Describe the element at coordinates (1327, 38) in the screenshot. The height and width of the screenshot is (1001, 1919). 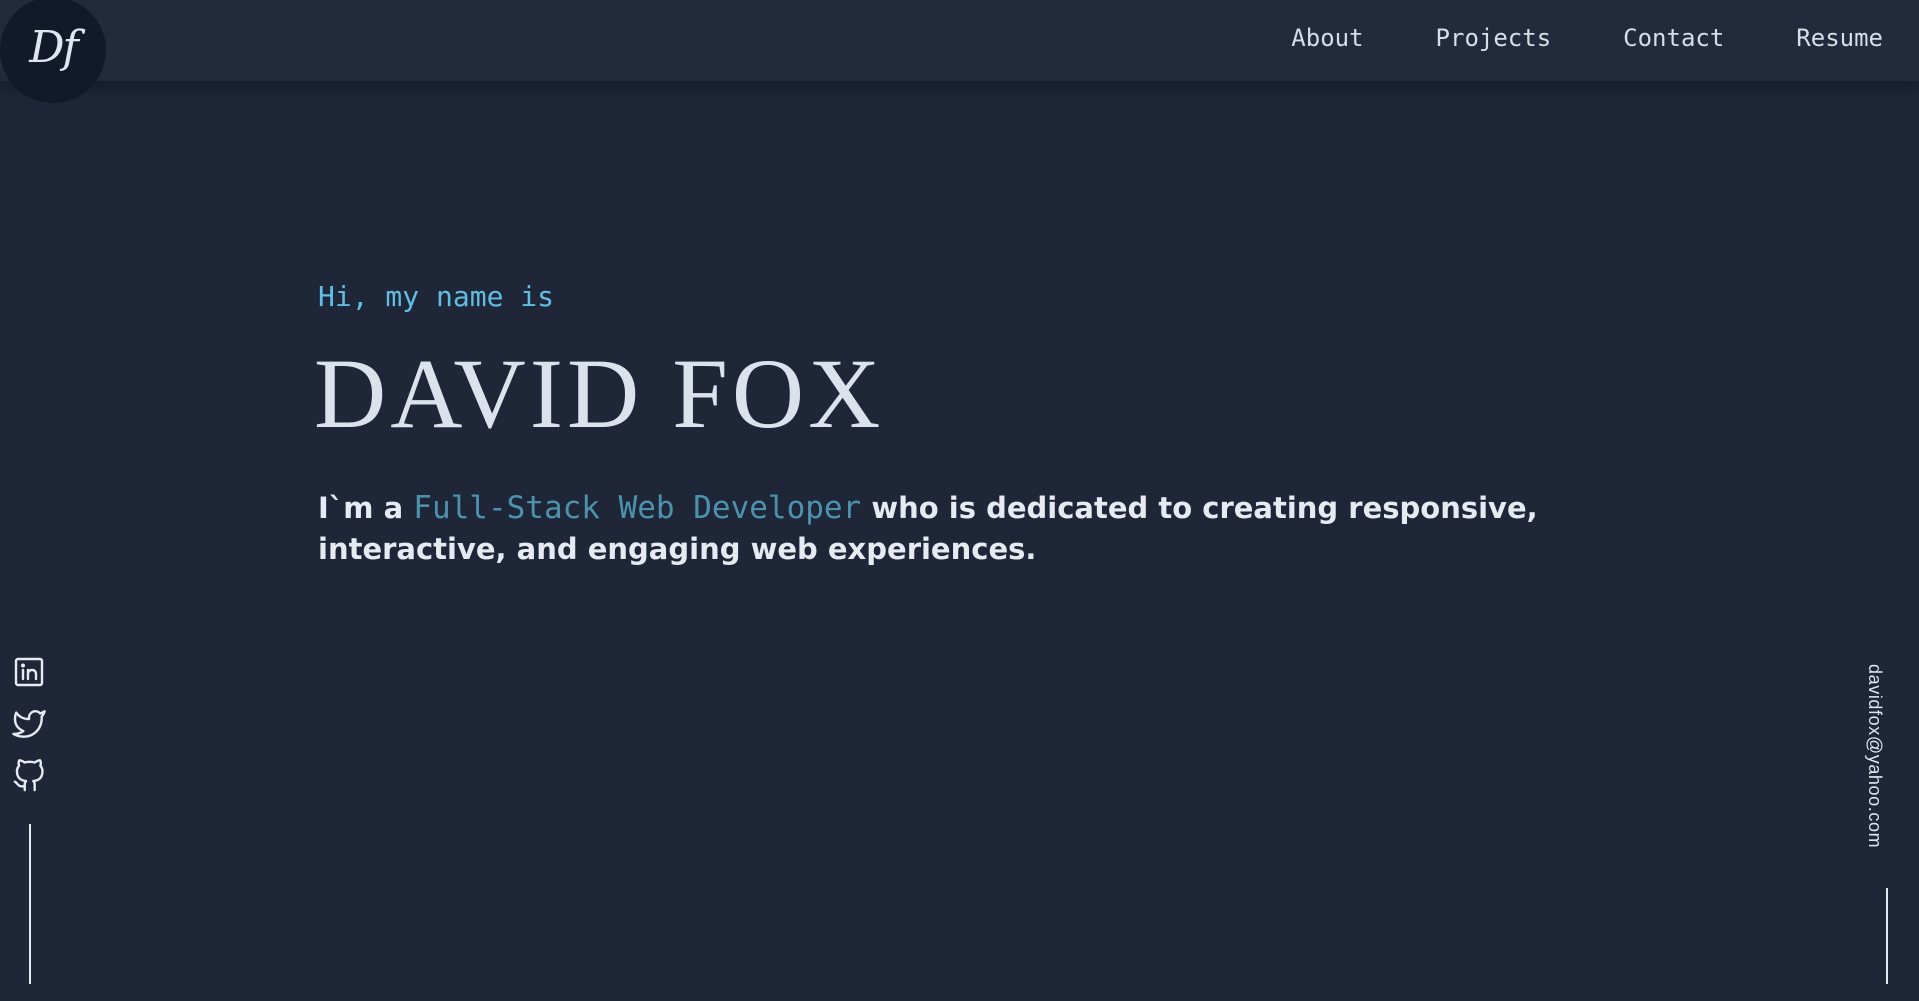
I see `nav-link-about: About` at that location.